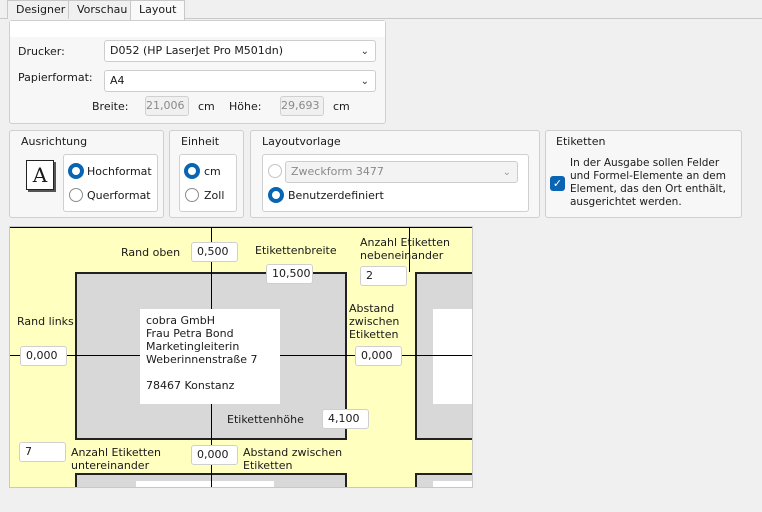 This screenshot has width=762, height=512. Describe the element at coordinates (54, 141) in the screenshot. I see `ausrichtung-title: Ausrichtung` at that location.